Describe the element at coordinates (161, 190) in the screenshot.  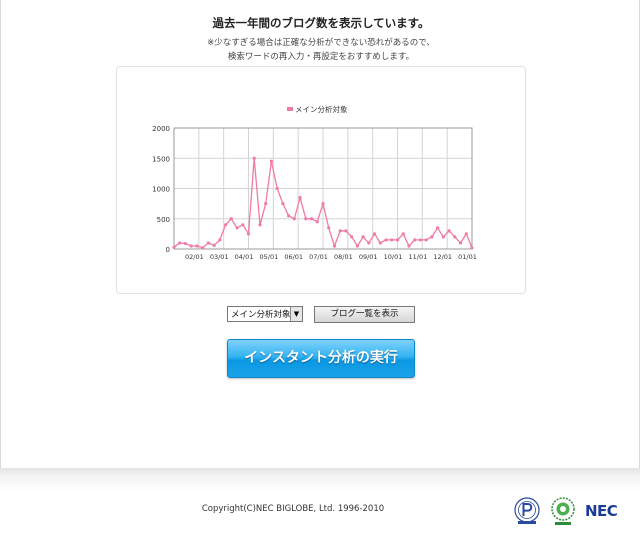
I see `y-tick-label: 1000` at that location.